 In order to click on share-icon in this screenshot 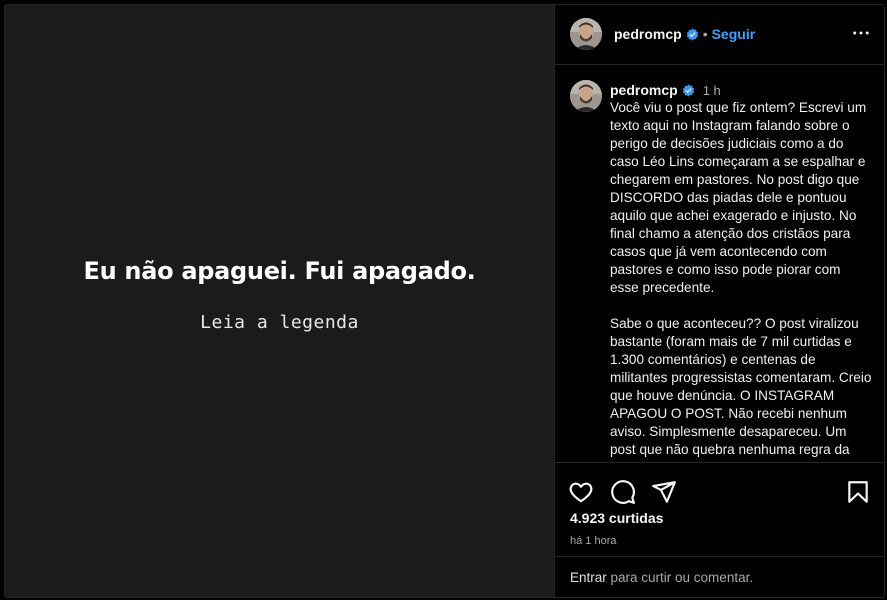, I will do `click(664, 492)`.